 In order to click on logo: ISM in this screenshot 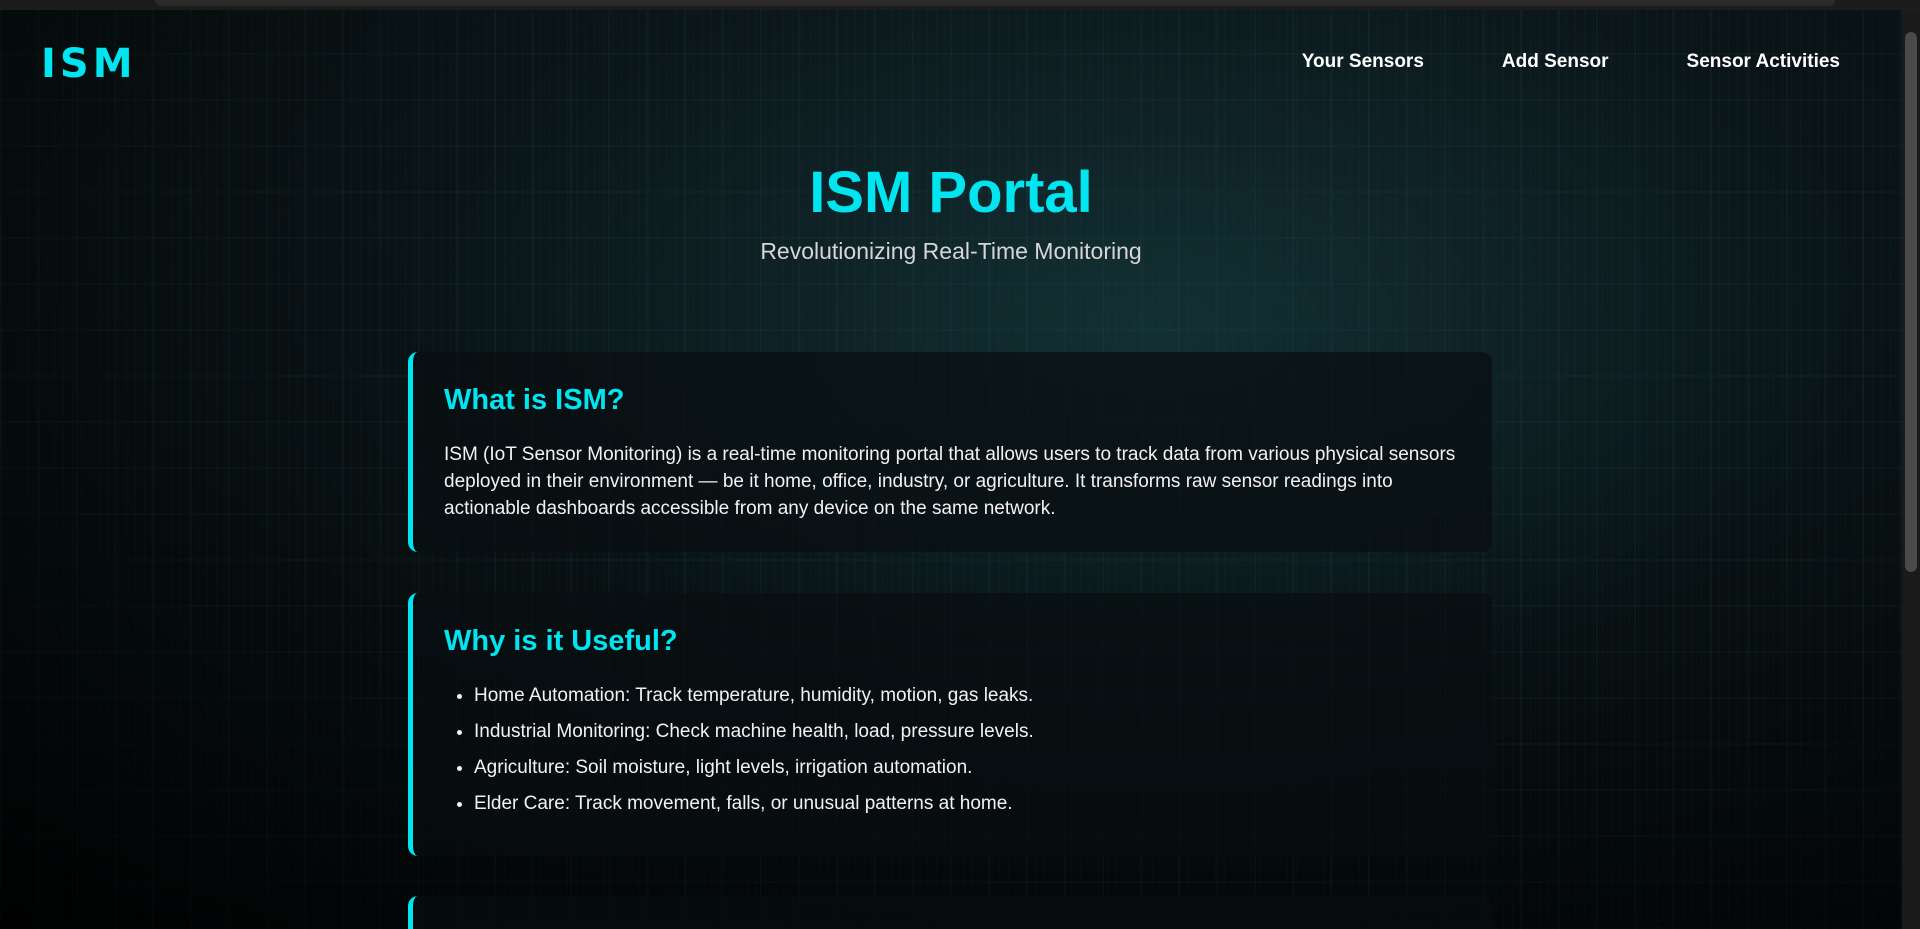, I will do `click(89, 64)`.